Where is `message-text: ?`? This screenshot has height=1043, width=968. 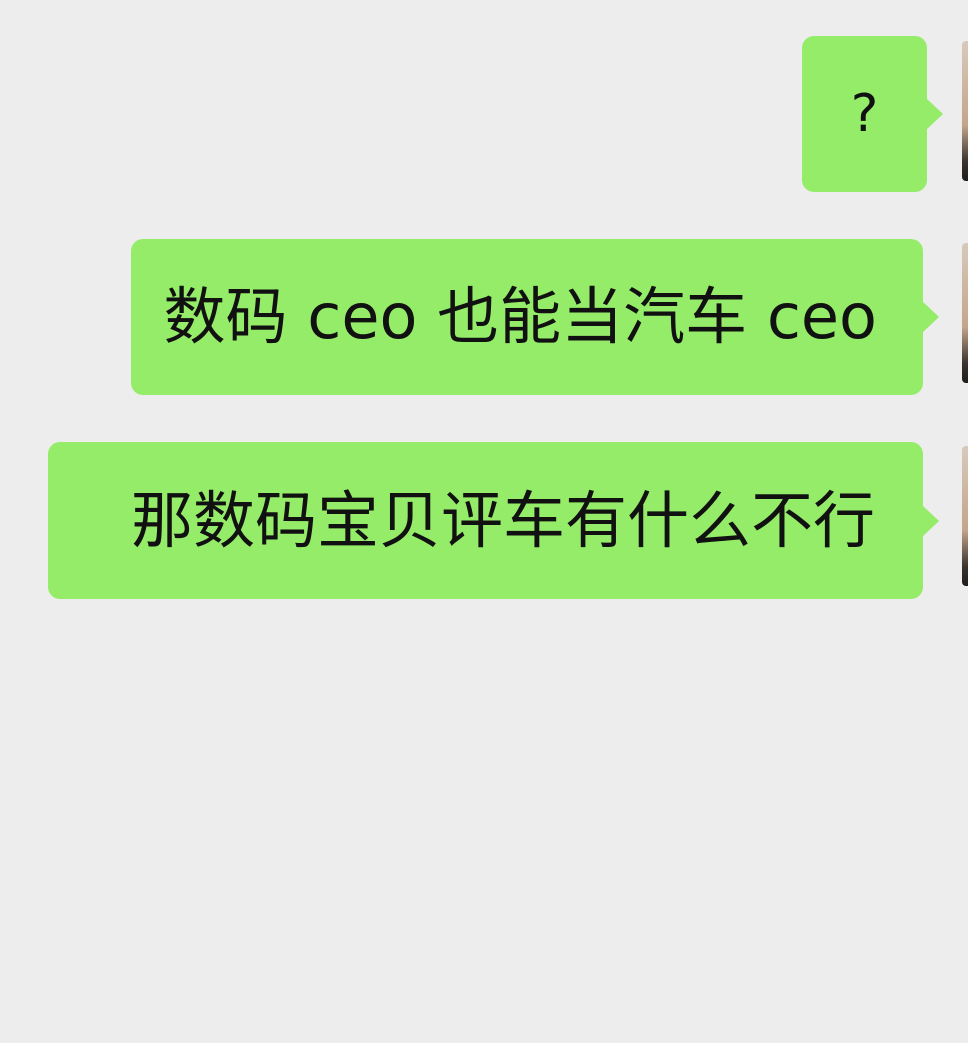
message-text: ? is located at coordinates (864, 114).